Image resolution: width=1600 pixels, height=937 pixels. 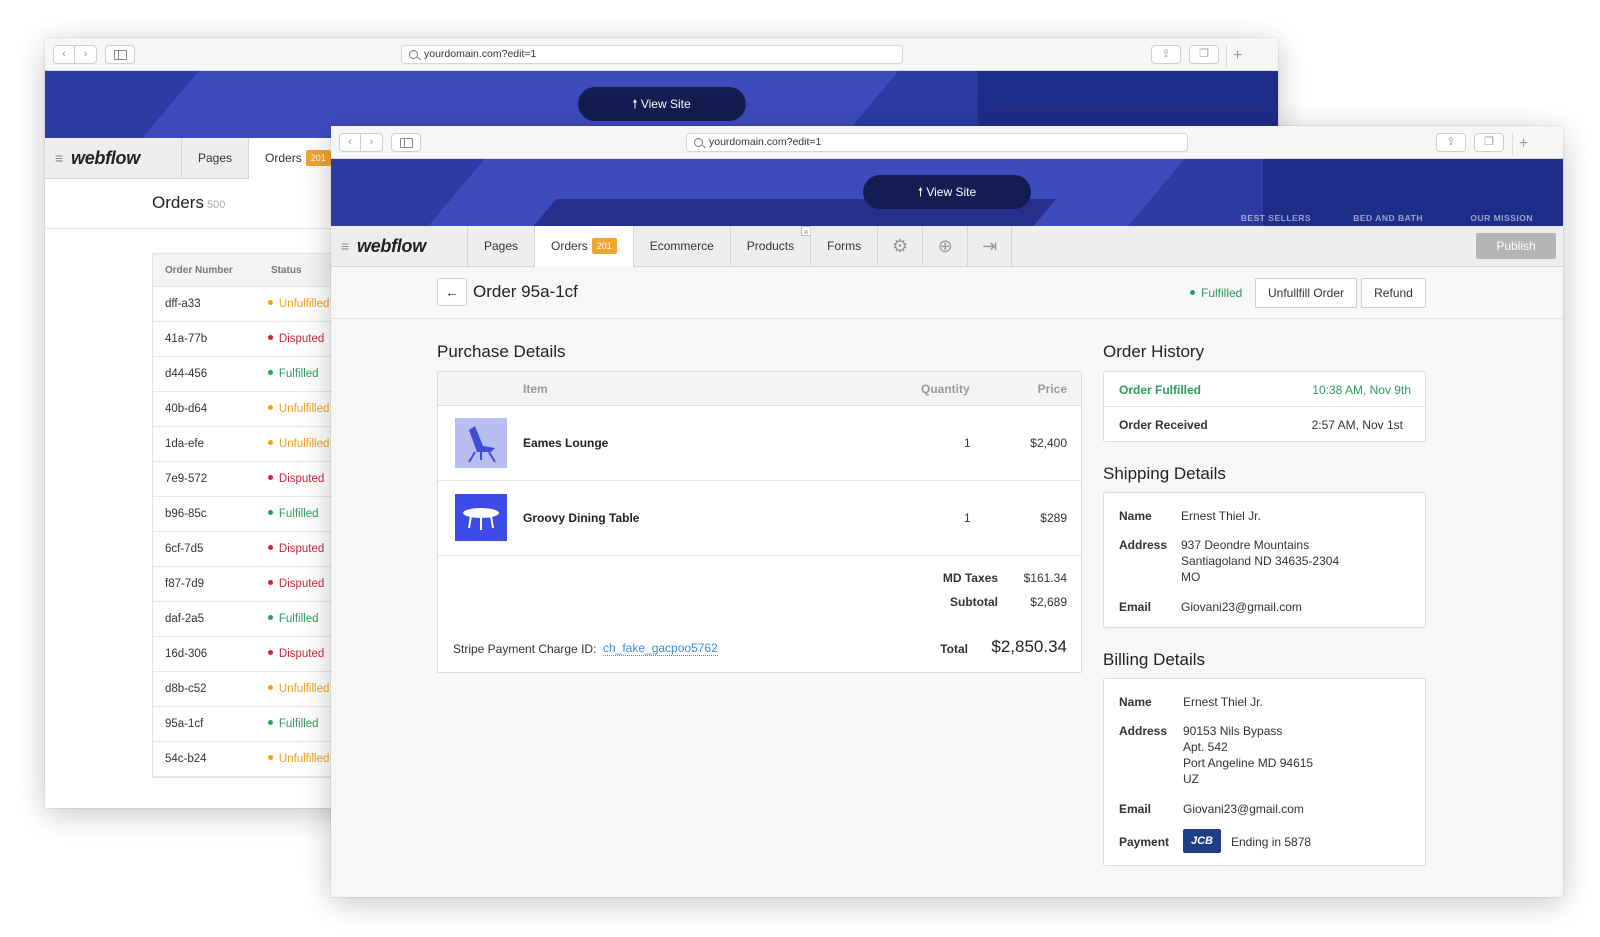 I want to click on table-row: 16d-306 Disputed, so click(x=252, y=654).